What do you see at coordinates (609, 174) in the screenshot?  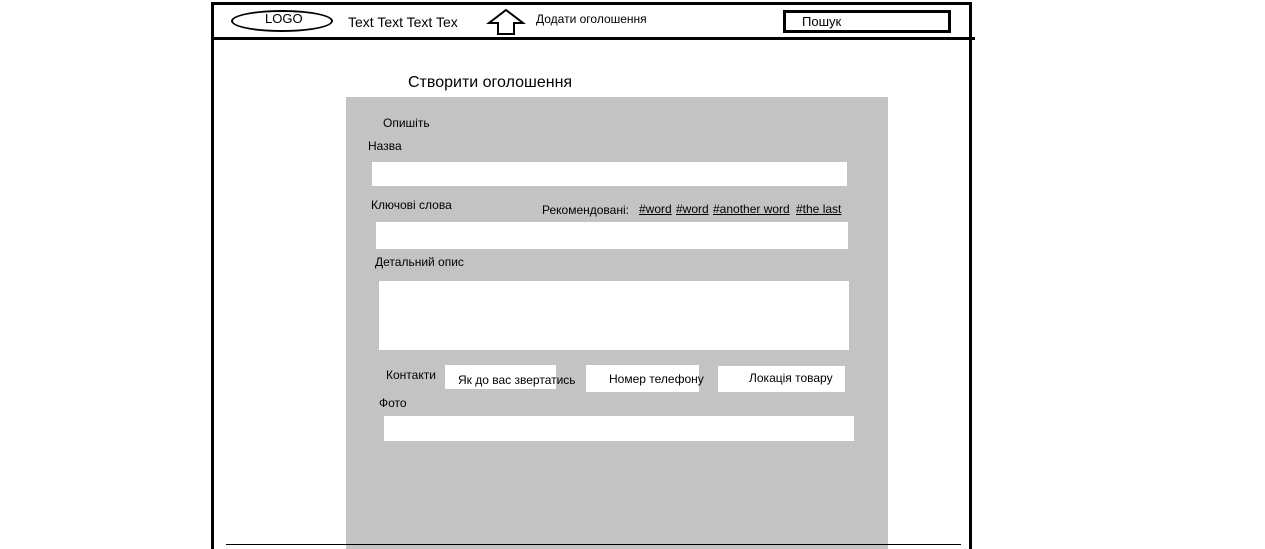 I see `name-input` at bounding box center [609, 174].